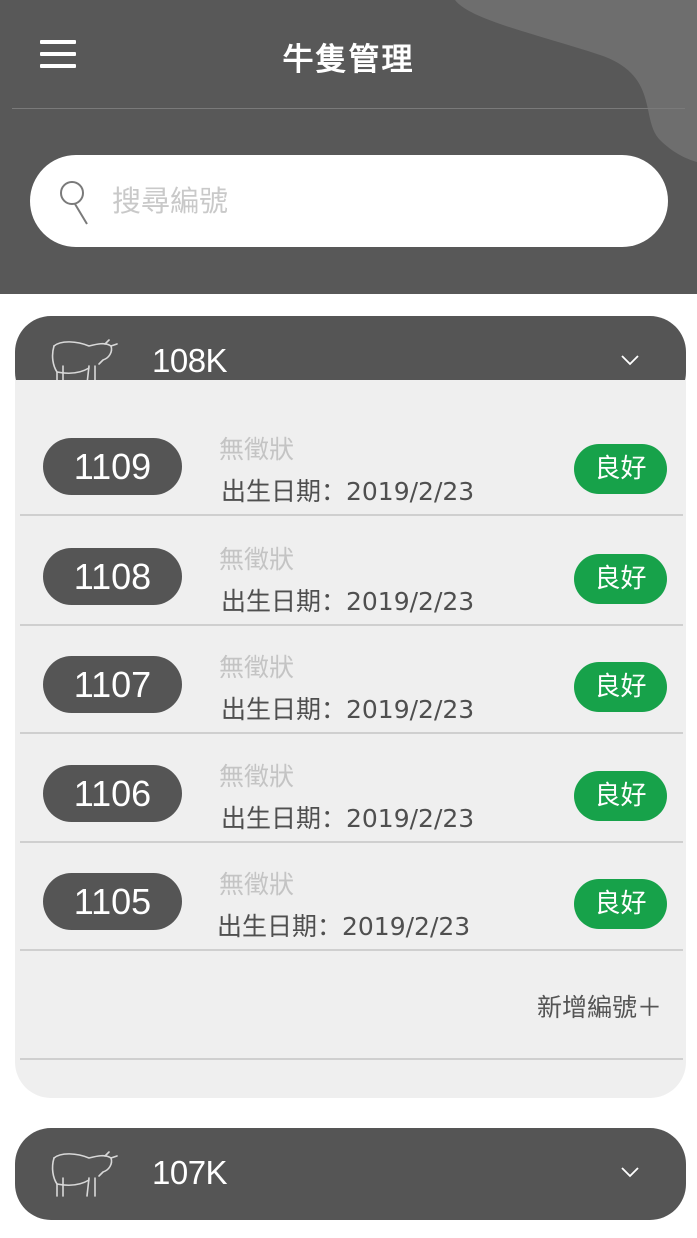  I want to click on cow-id-badge: 1108, so click(112, 576).